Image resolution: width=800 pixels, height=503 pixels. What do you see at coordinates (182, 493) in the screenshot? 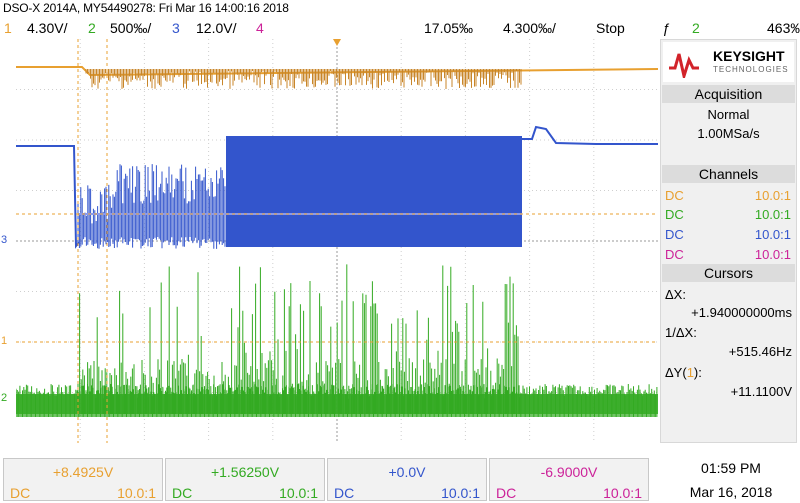
I see `ch2-coupling: DC` at bounding box center [182, 493].